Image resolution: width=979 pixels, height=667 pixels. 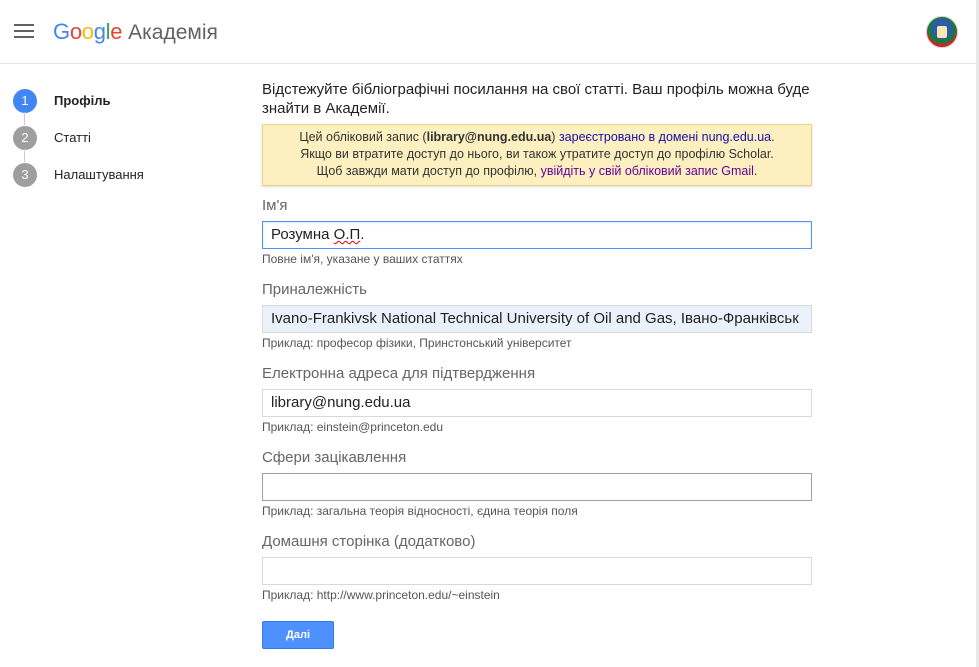 I want to click on interests-input, so click(x=537, y=487).